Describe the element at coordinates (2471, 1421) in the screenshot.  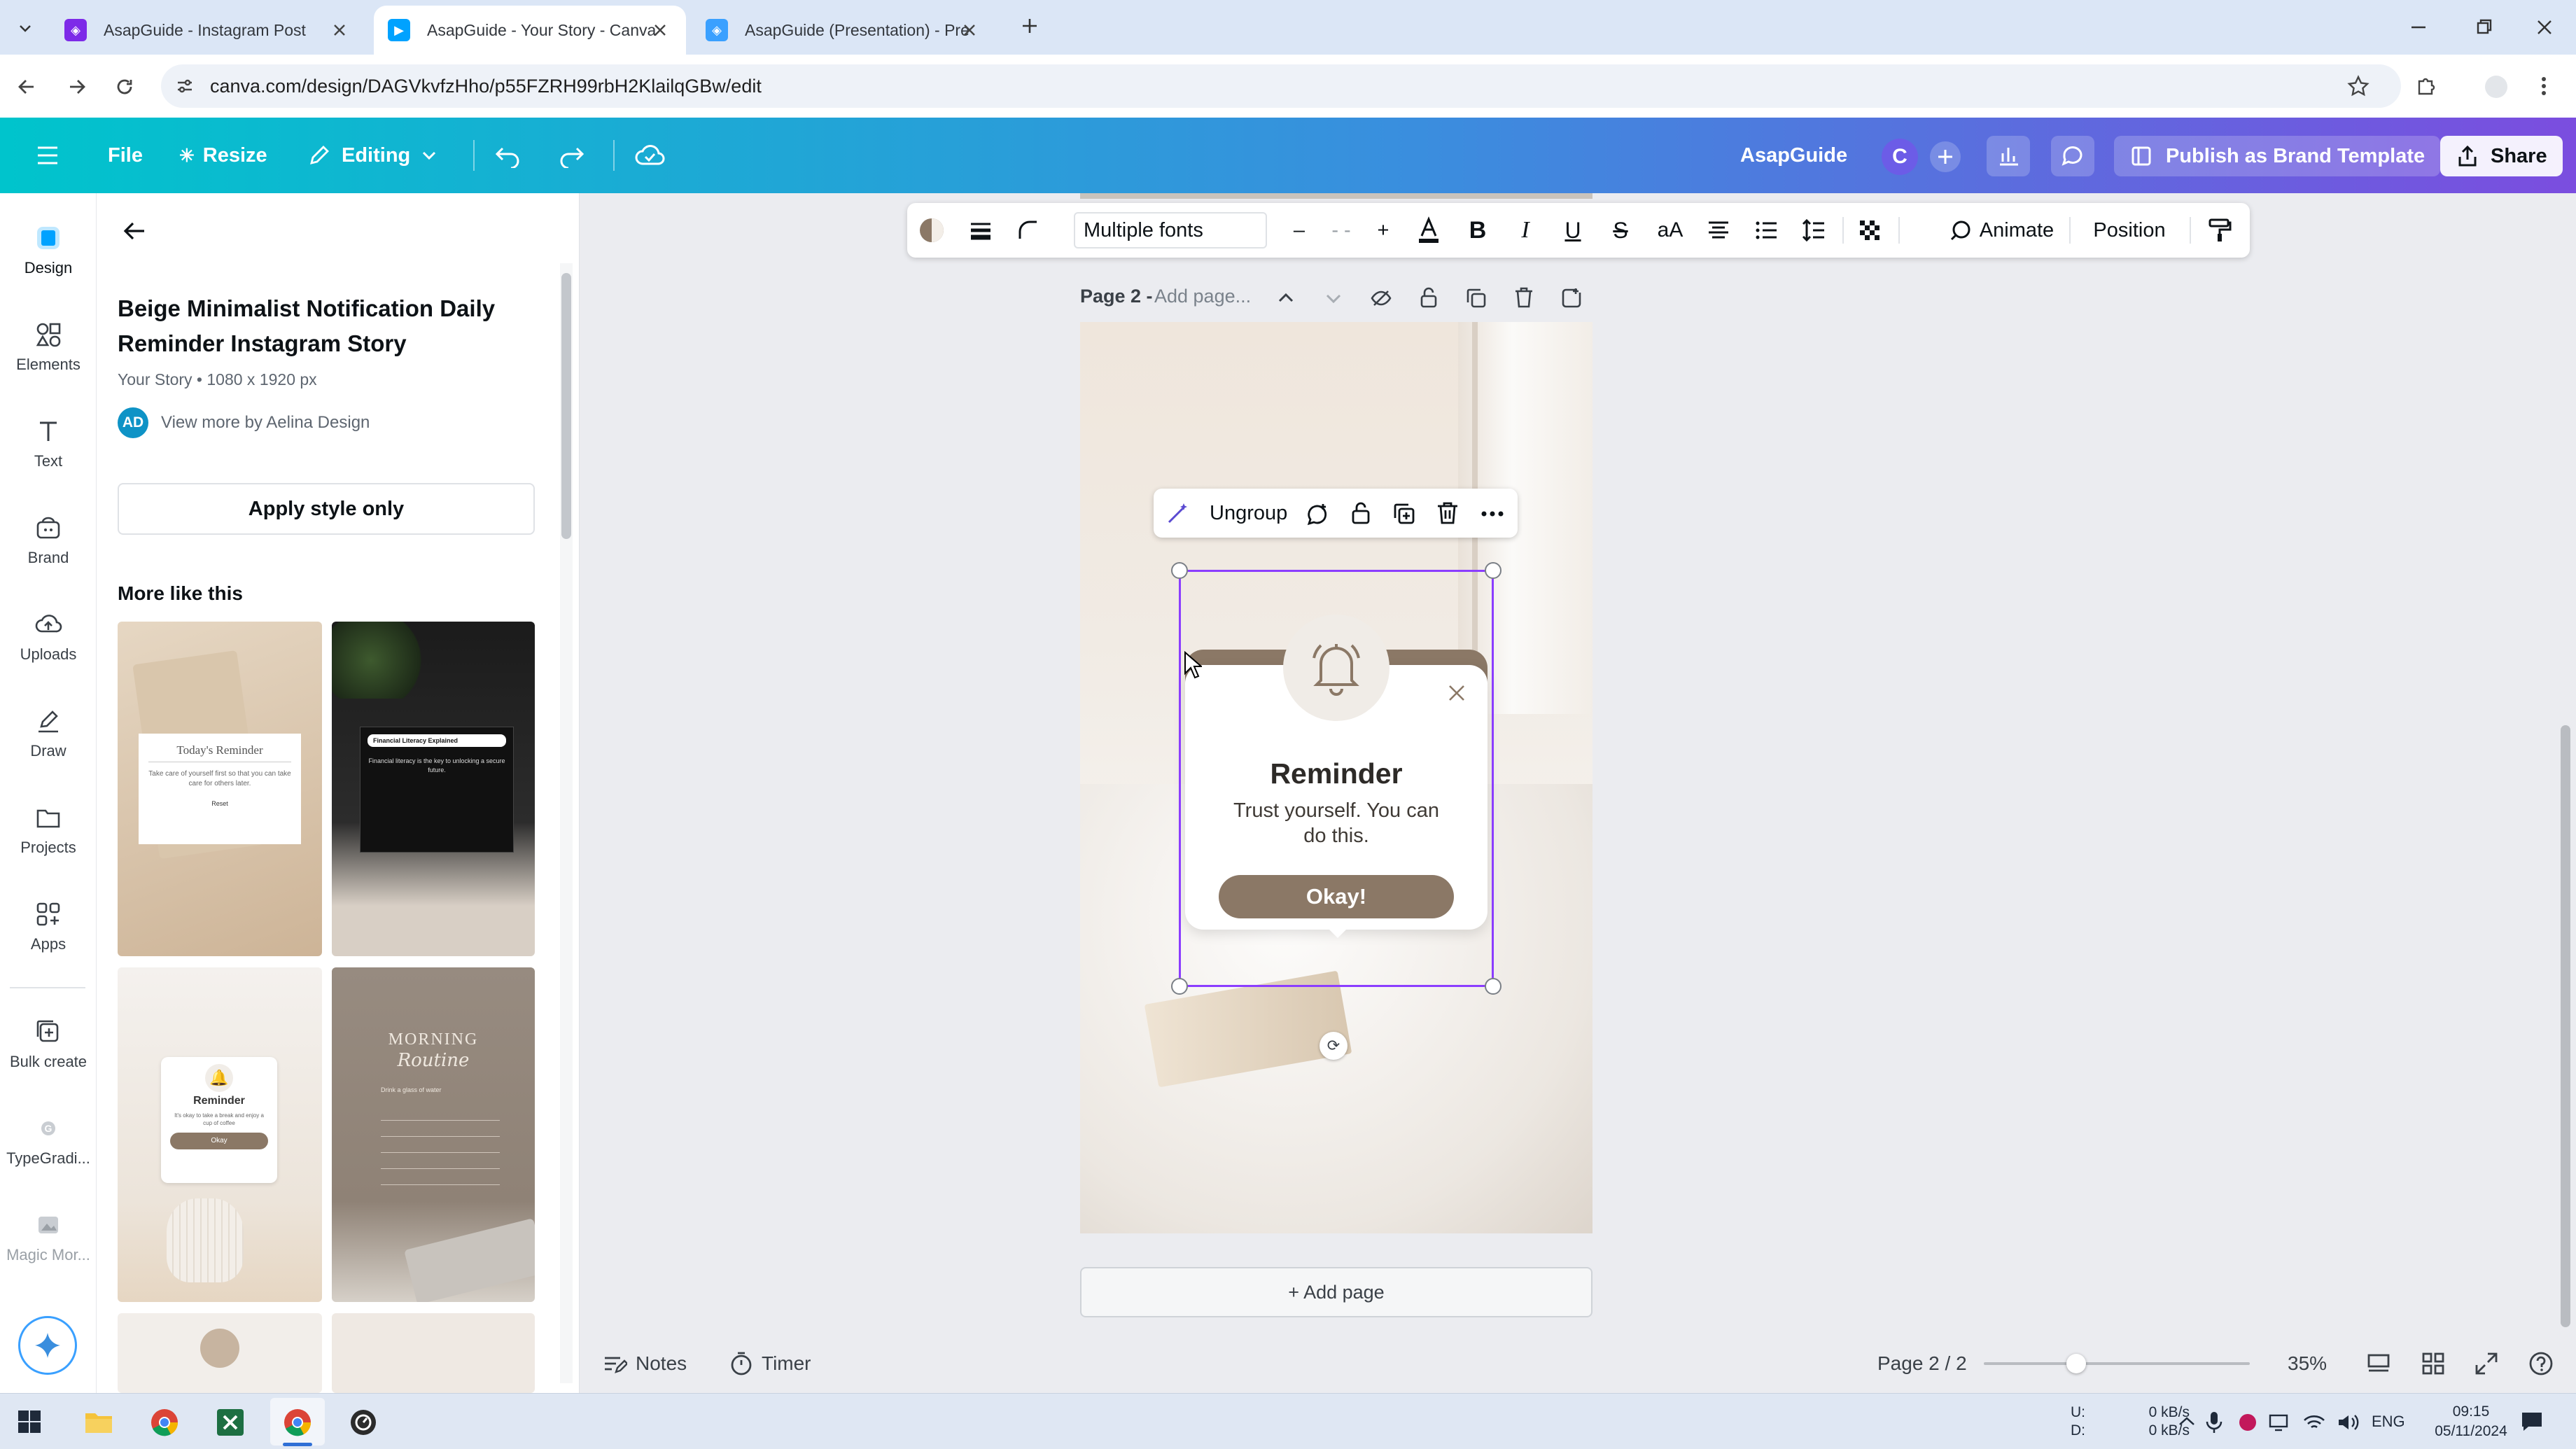
I see `clock: 09:15 05/11/2024` at that location.